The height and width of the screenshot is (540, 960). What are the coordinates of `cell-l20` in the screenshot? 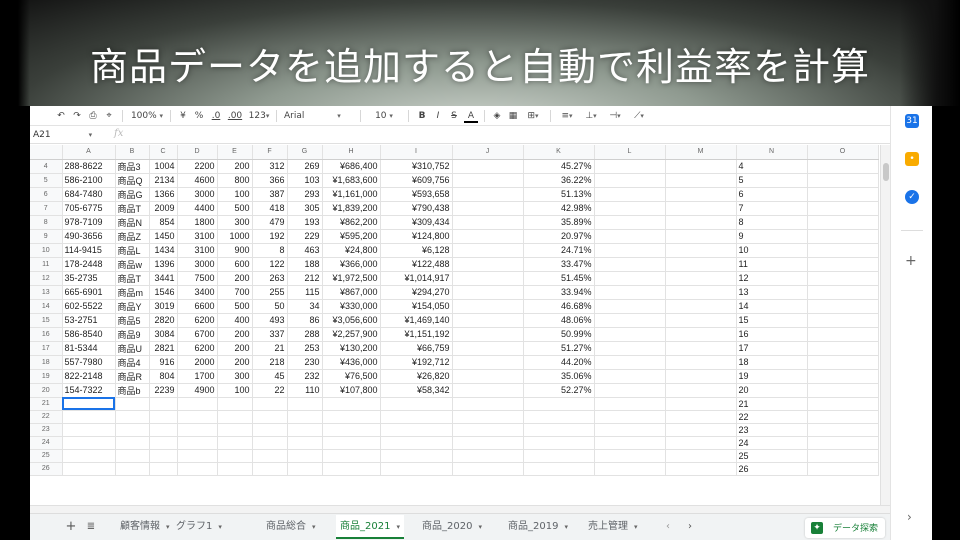 It's located at (630, 390).